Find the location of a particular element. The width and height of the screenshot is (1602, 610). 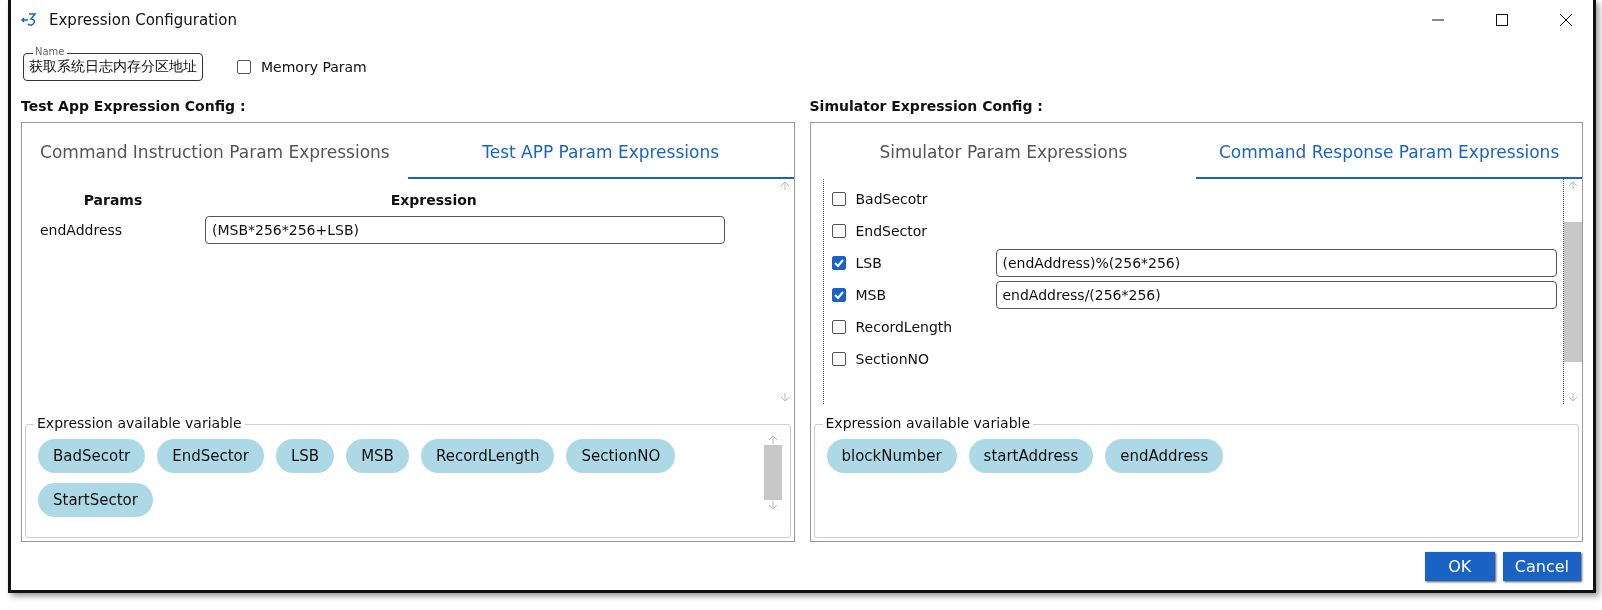

param-name: SectionNO is located at coordinates (892, 359).